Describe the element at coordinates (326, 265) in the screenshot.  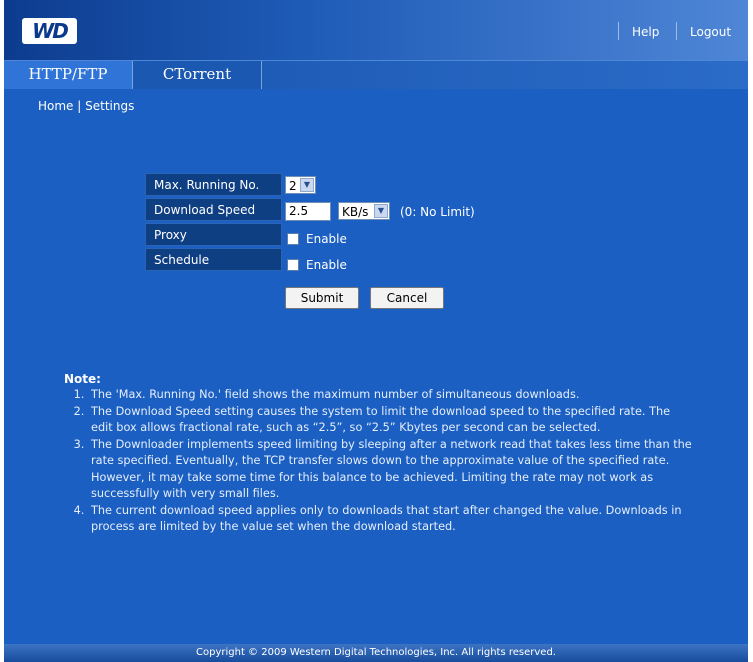
I see `schedule-enable-label: Enable` at that location.